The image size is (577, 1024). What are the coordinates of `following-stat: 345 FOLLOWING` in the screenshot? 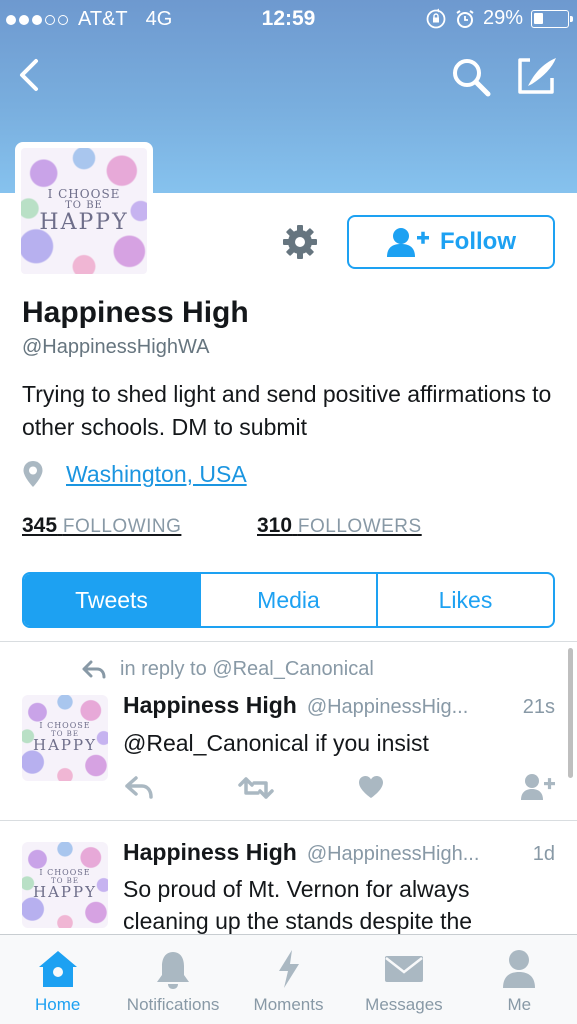 It's located at (101, 526).